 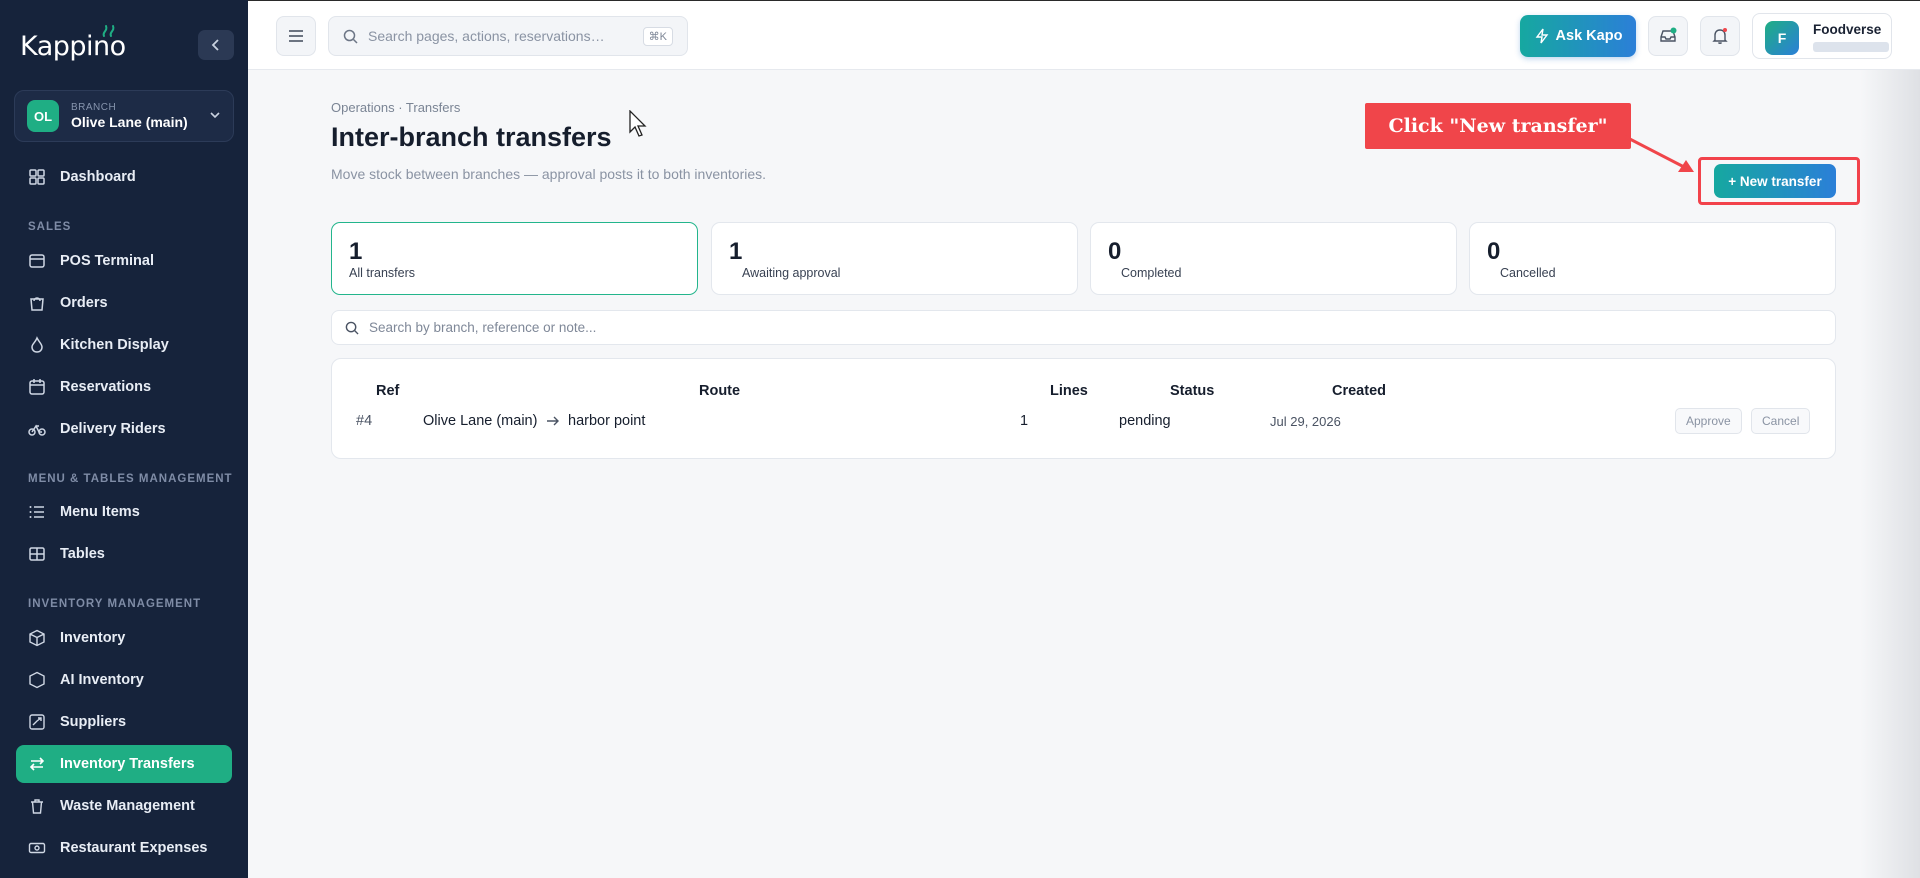 What do you see at coordinates (106, 387) in the screenshot?
I see `sidebar-item-label: Reservations` at bounding box center [106, 387].